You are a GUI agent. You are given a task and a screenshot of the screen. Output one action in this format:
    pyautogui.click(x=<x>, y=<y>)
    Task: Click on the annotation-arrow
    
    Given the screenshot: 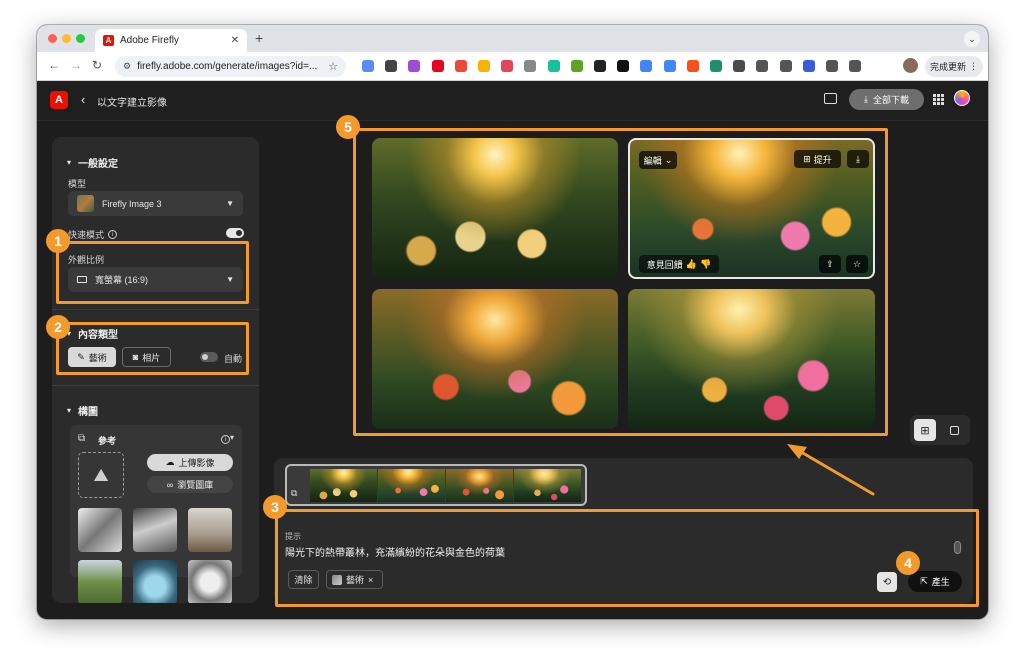 What is the action you would take?
    pyautogui.click(x=831, y=470)
    